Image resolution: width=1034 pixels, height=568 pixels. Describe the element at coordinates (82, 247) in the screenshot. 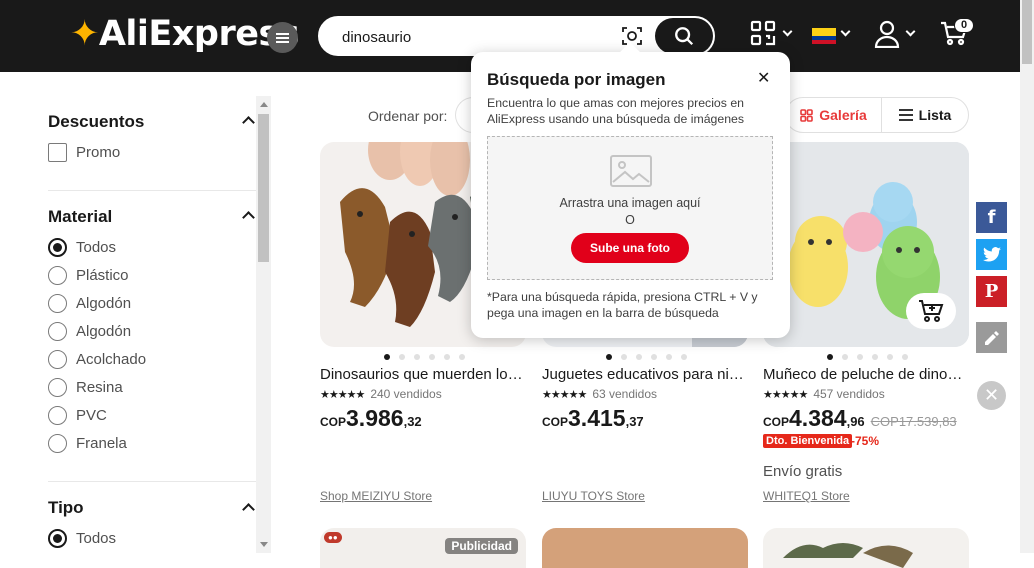

I see `filter-option-material: Todos` at that location.